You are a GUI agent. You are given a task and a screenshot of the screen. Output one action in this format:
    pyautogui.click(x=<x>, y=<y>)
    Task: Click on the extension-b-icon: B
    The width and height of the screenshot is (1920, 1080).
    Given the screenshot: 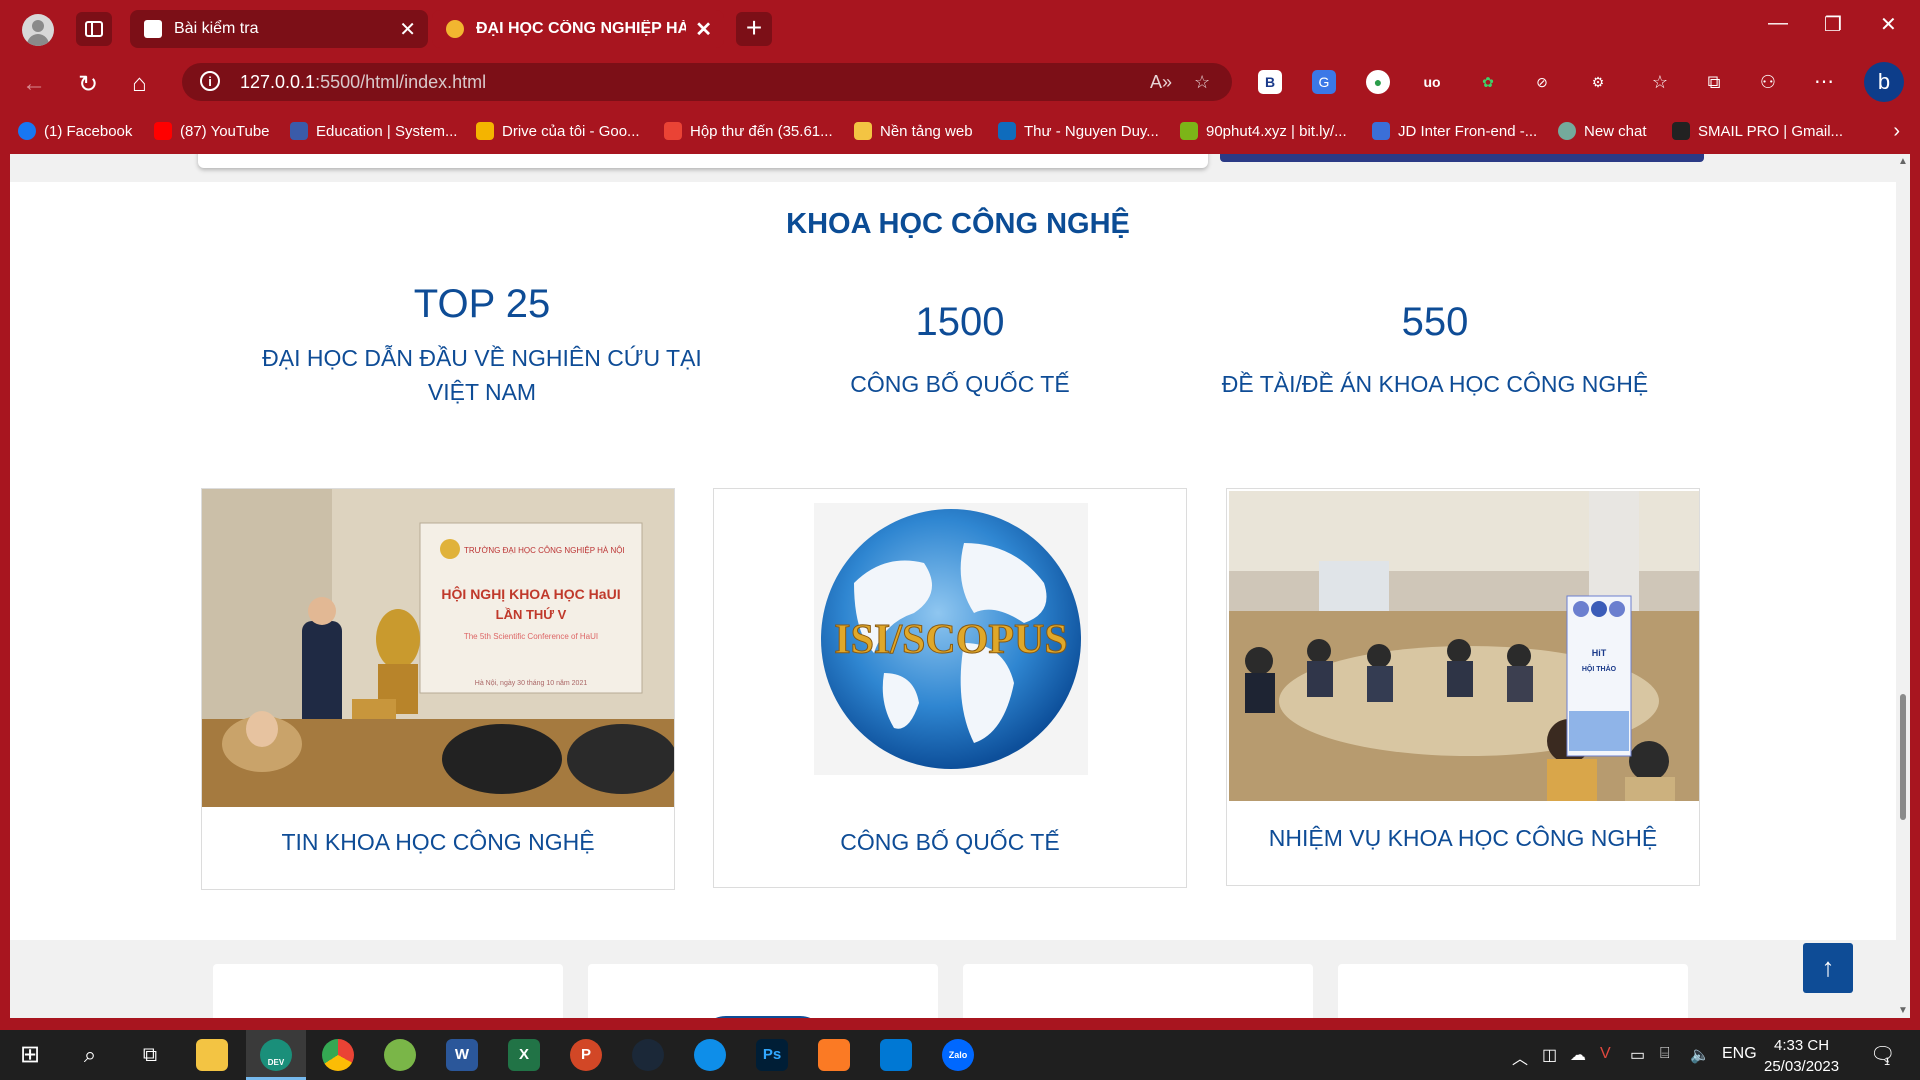 What is the action you would take?
    pyautogui.click(x=1270, y=82)
    